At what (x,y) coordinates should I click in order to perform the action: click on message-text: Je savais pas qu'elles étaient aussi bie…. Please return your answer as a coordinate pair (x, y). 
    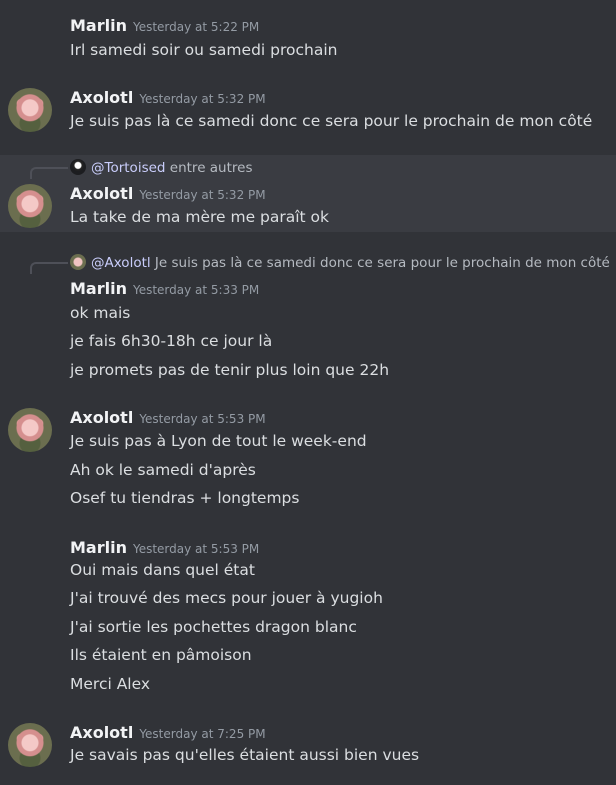
    Looking at the image, I should click on (245, 755).